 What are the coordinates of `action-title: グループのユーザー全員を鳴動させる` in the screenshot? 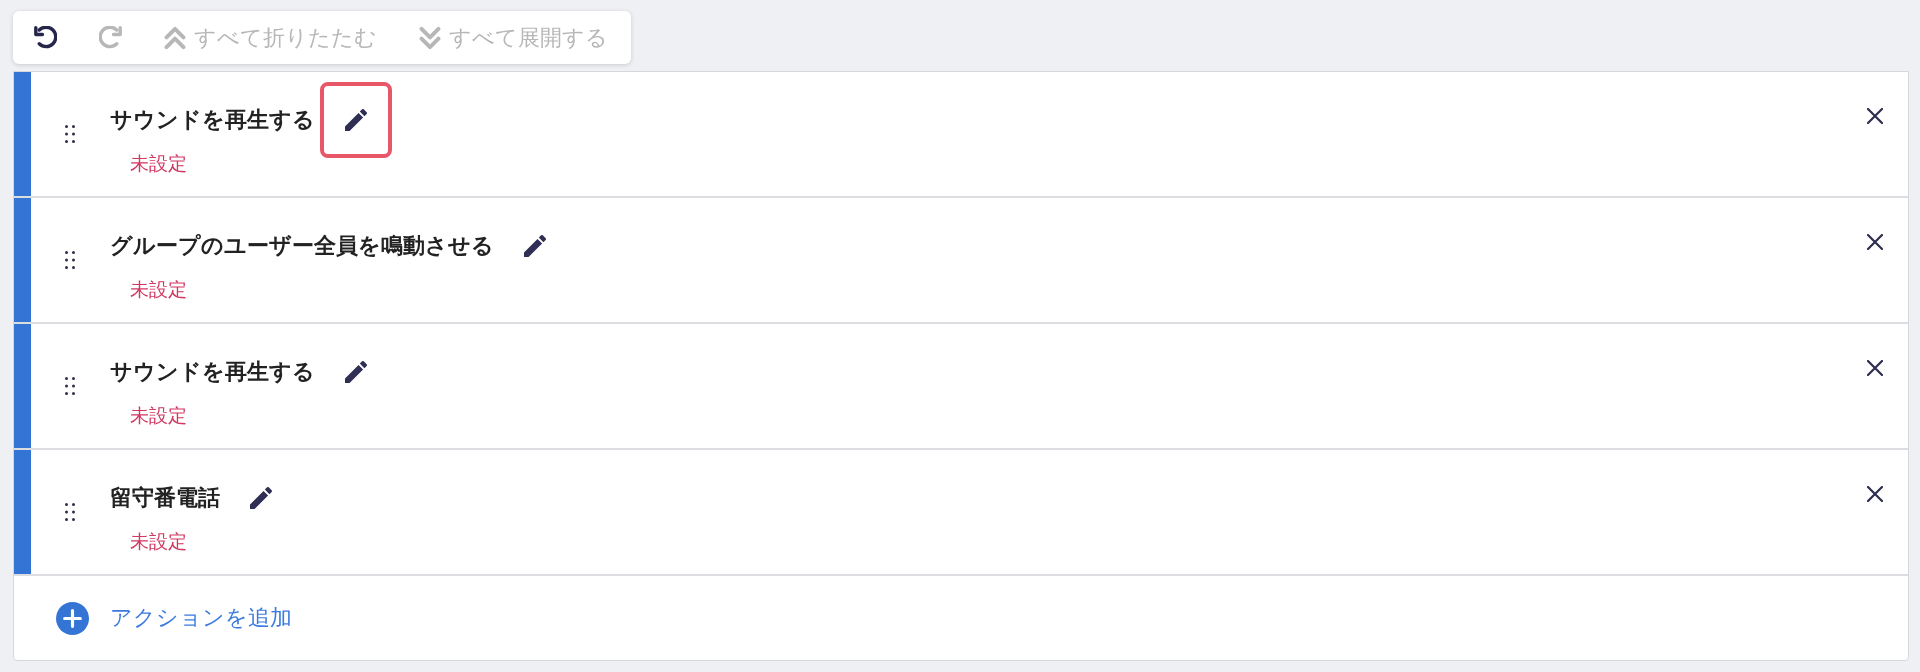 It's located at (302, 246).